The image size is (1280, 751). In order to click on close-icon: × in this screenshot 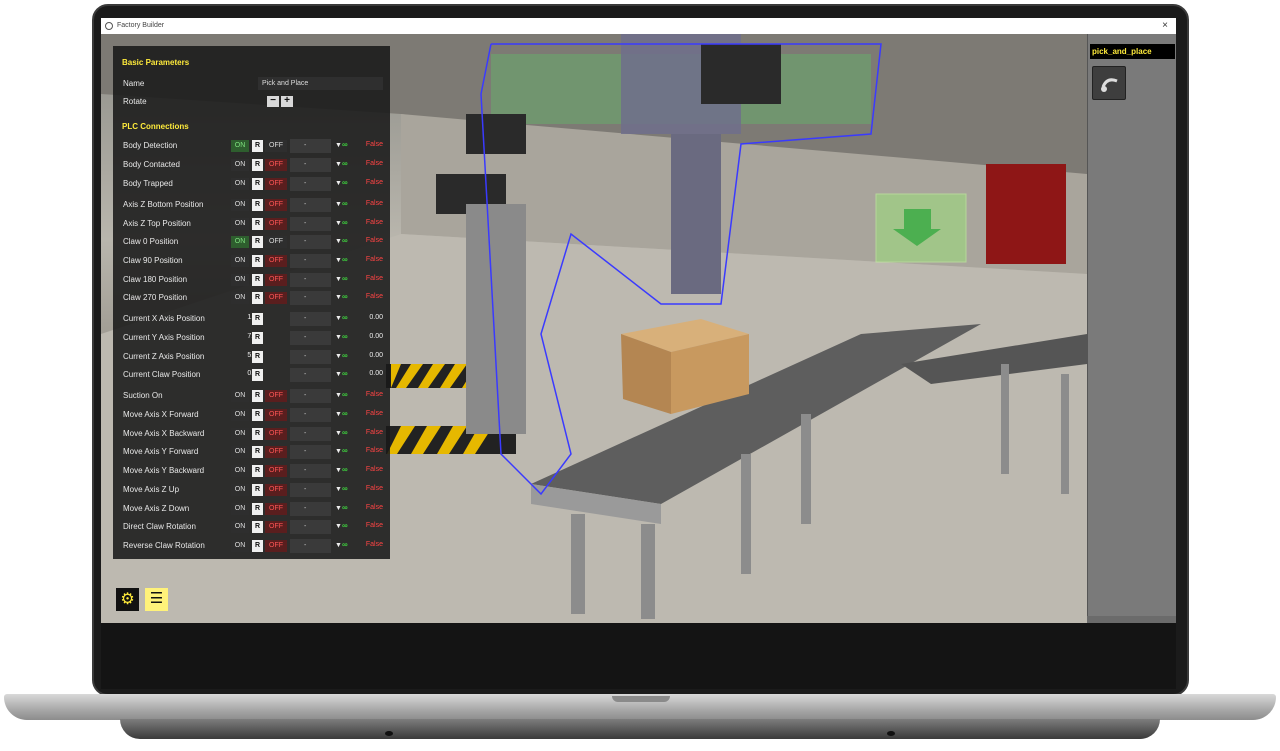, I will do `click(1165, 26)`.